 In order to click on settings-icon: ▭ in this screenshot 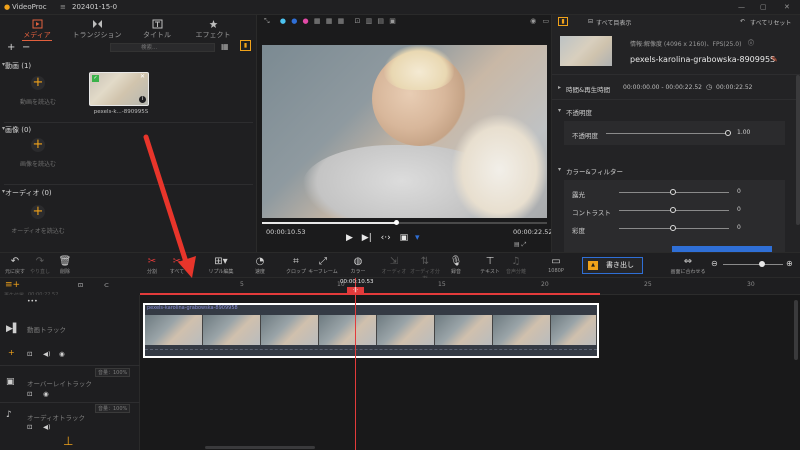, I will do `click(545, 21)`.